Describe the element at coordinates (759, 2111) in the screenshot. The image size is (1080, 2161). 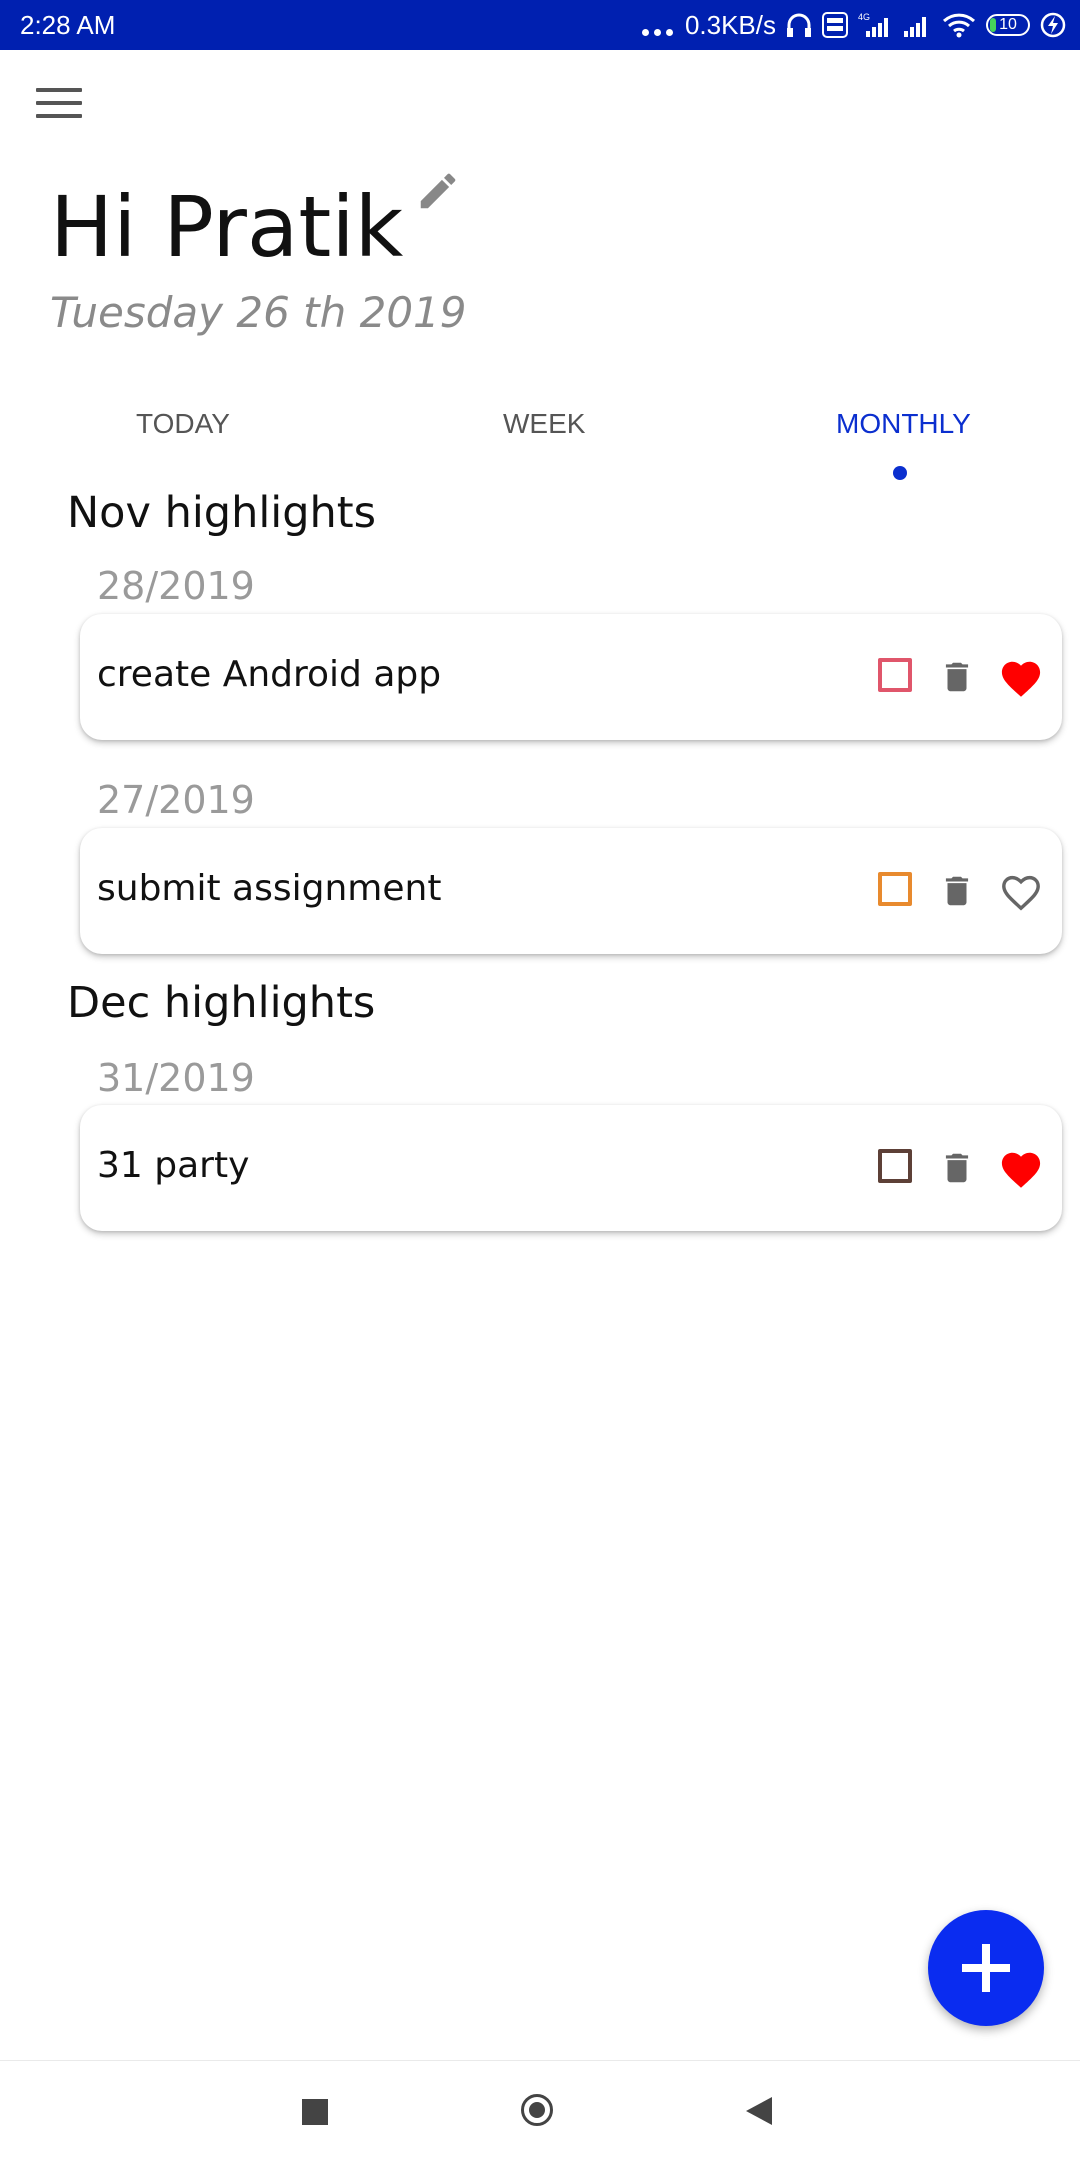
I see `back-icon` at that location.